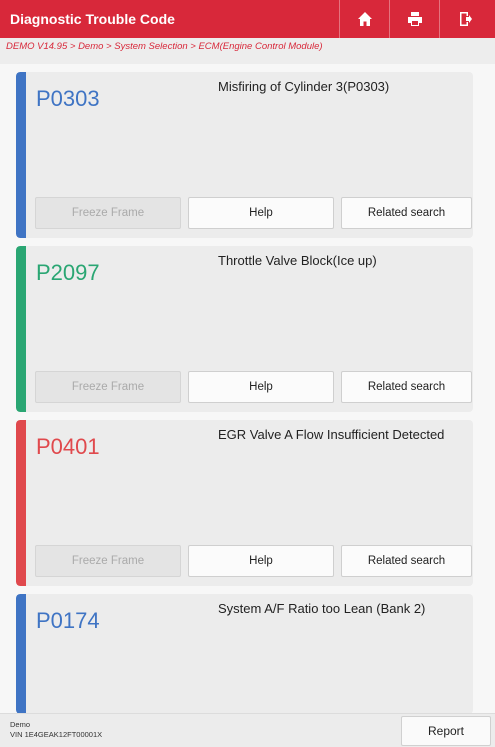  I want to click on dtc-description: Throttle Valve Block(Ice up), so click(297, 260).